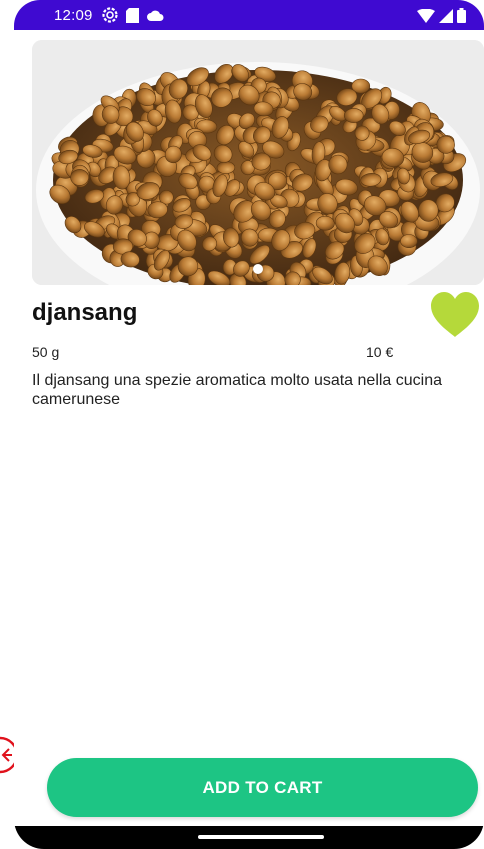 The width and height of the screenshot is (484, 849). I want to click on status-time: 12:09, so click(73, 15).